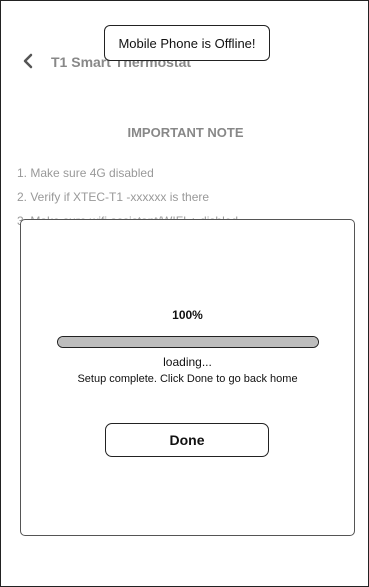 The height and width of the screenshot is (587, 369). I want to click on note-item: 1. Make sure 4G disabled, so click(85, 173).